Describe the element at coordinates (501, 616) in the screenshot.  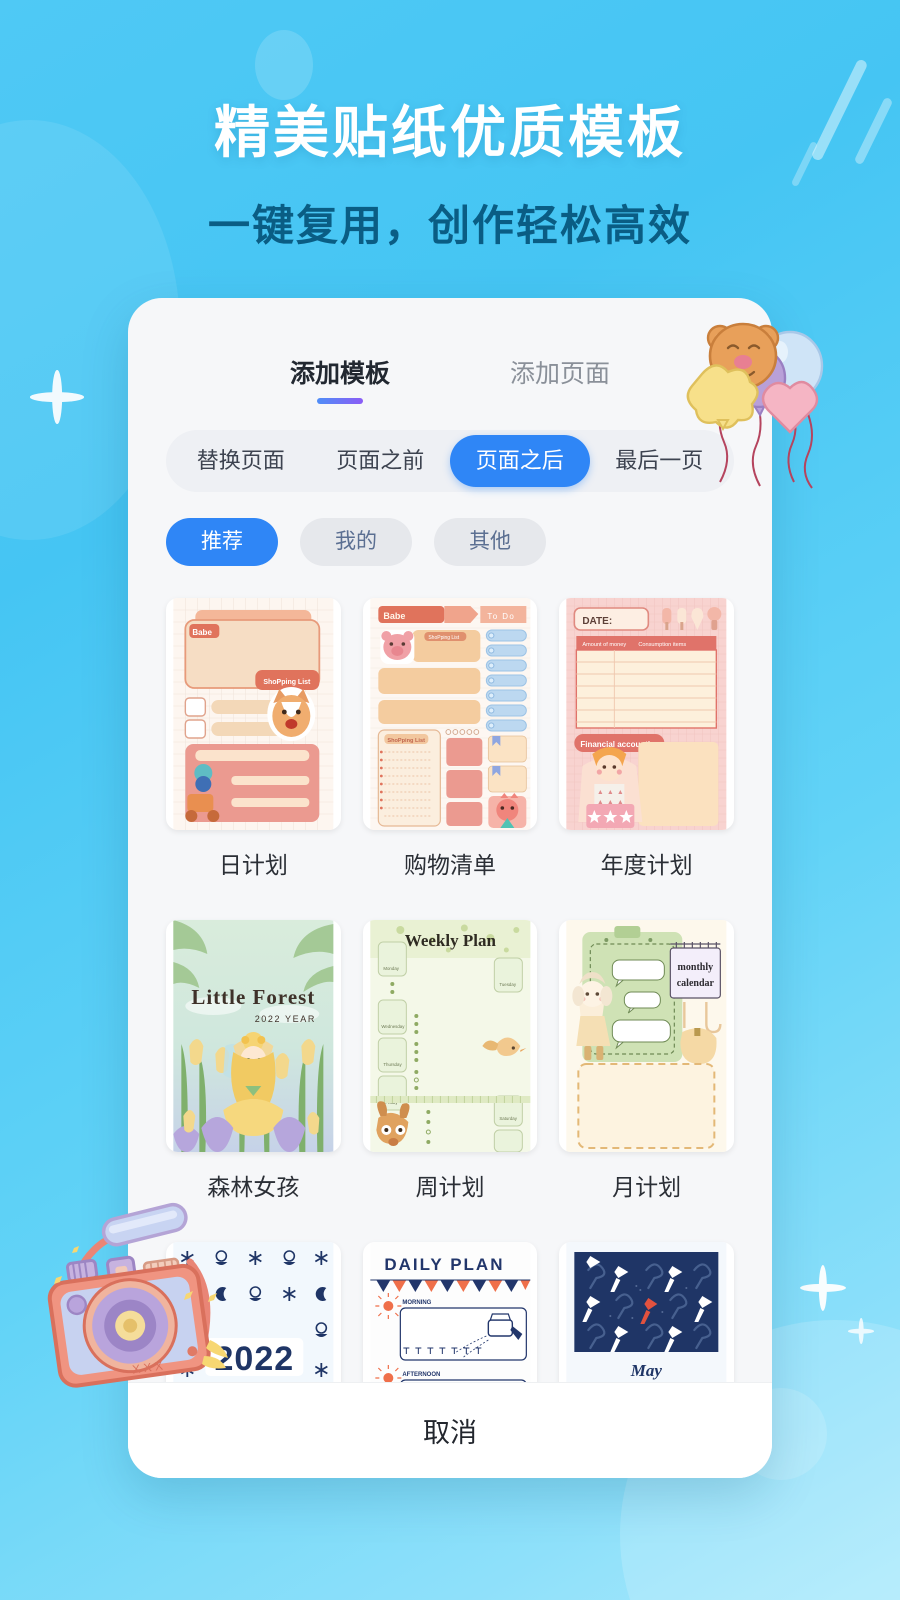
I see `svg-text: To Do` at that location.